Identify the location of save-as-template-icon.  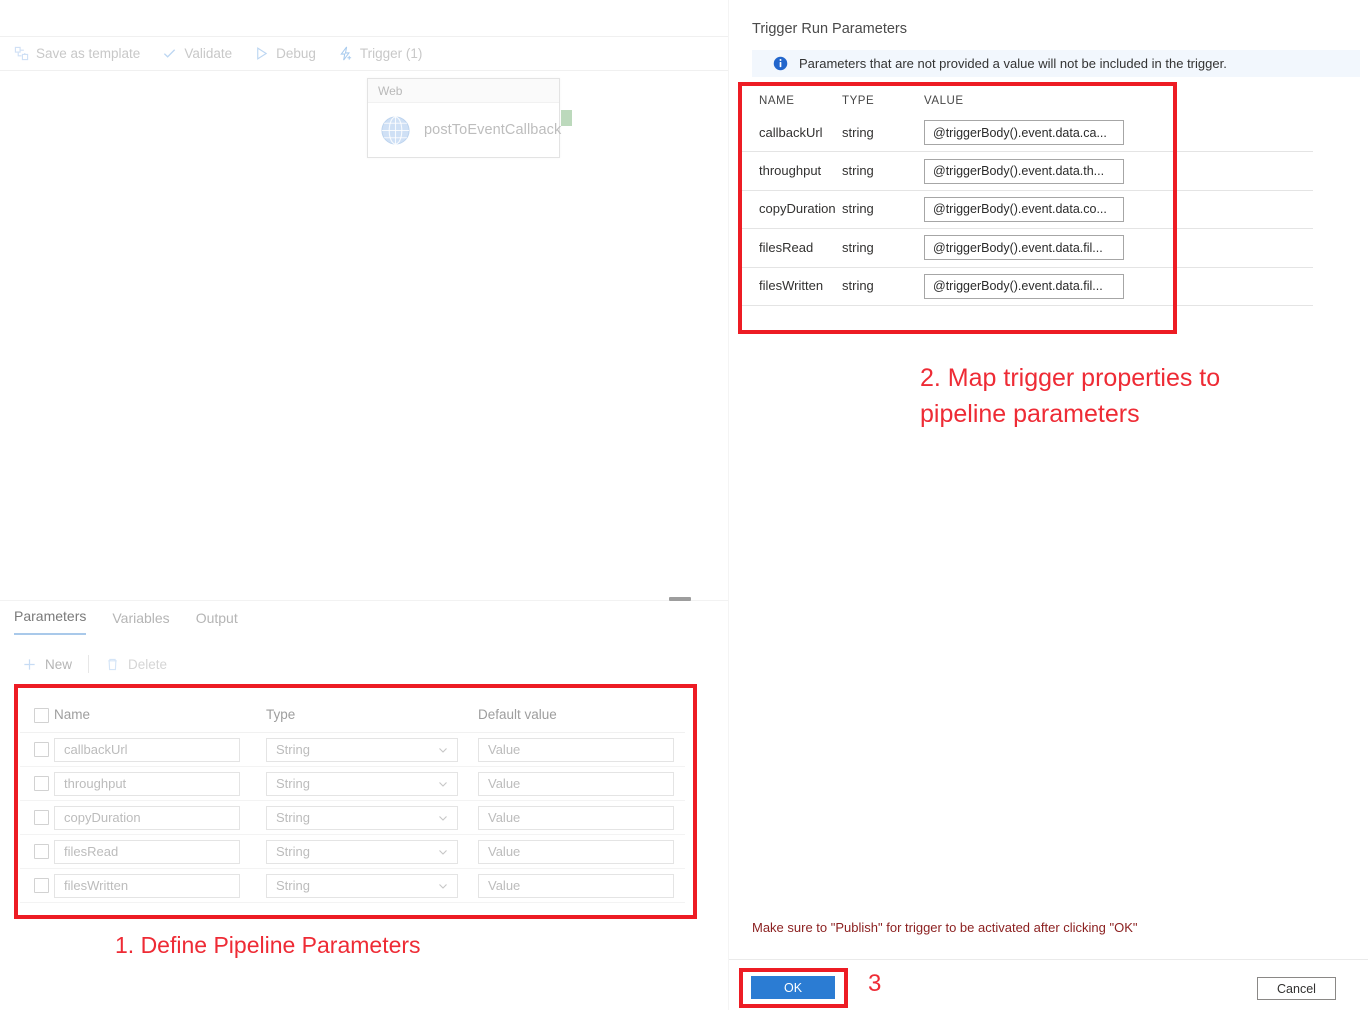
(21, 53).